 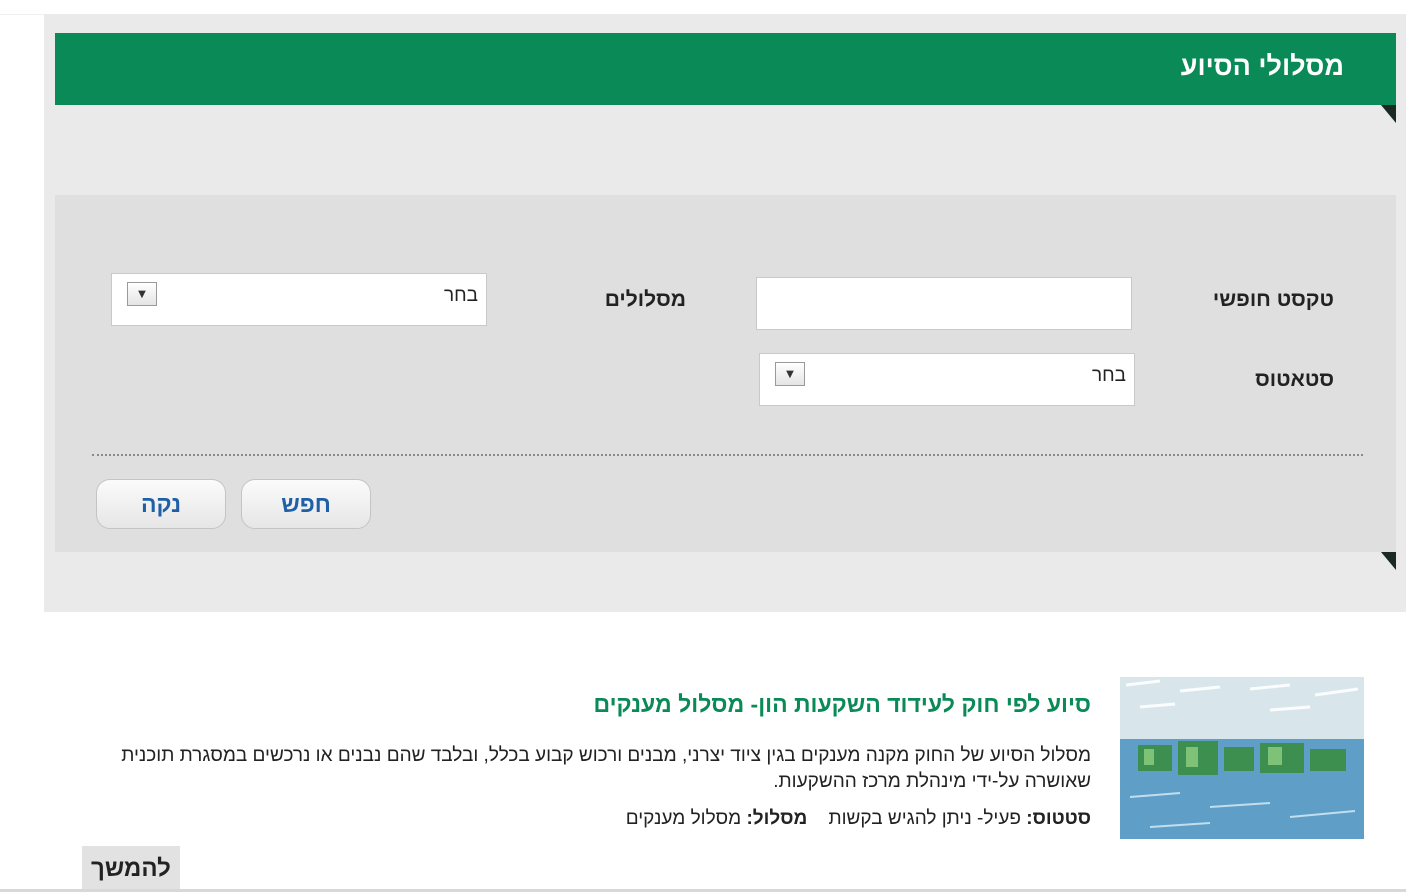 What do you see at coordinates (947, 379) in the screenshot?
I see `status-select: בחר ▼` at bounding box center [947, 379].